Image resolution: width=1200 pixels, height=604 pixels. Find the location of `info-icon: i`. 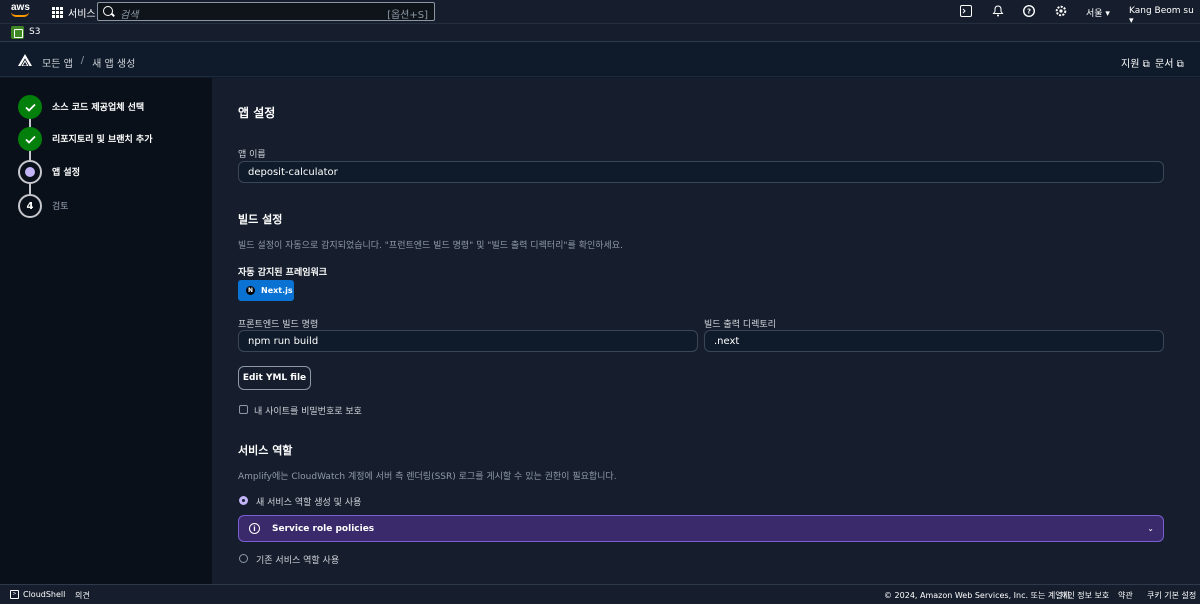

info-icon: i is located at coordinates (254, 528).